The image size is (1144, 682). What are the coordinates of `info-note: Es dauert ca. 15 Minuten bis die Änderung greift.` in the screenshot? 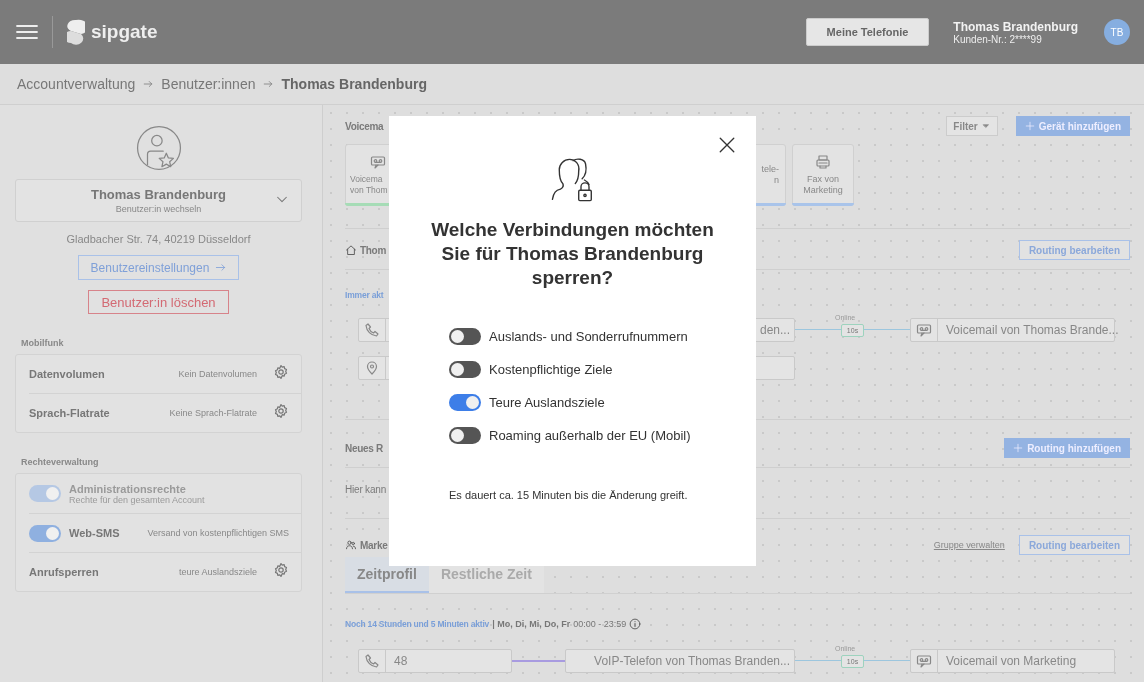 It's located at (569, 495).